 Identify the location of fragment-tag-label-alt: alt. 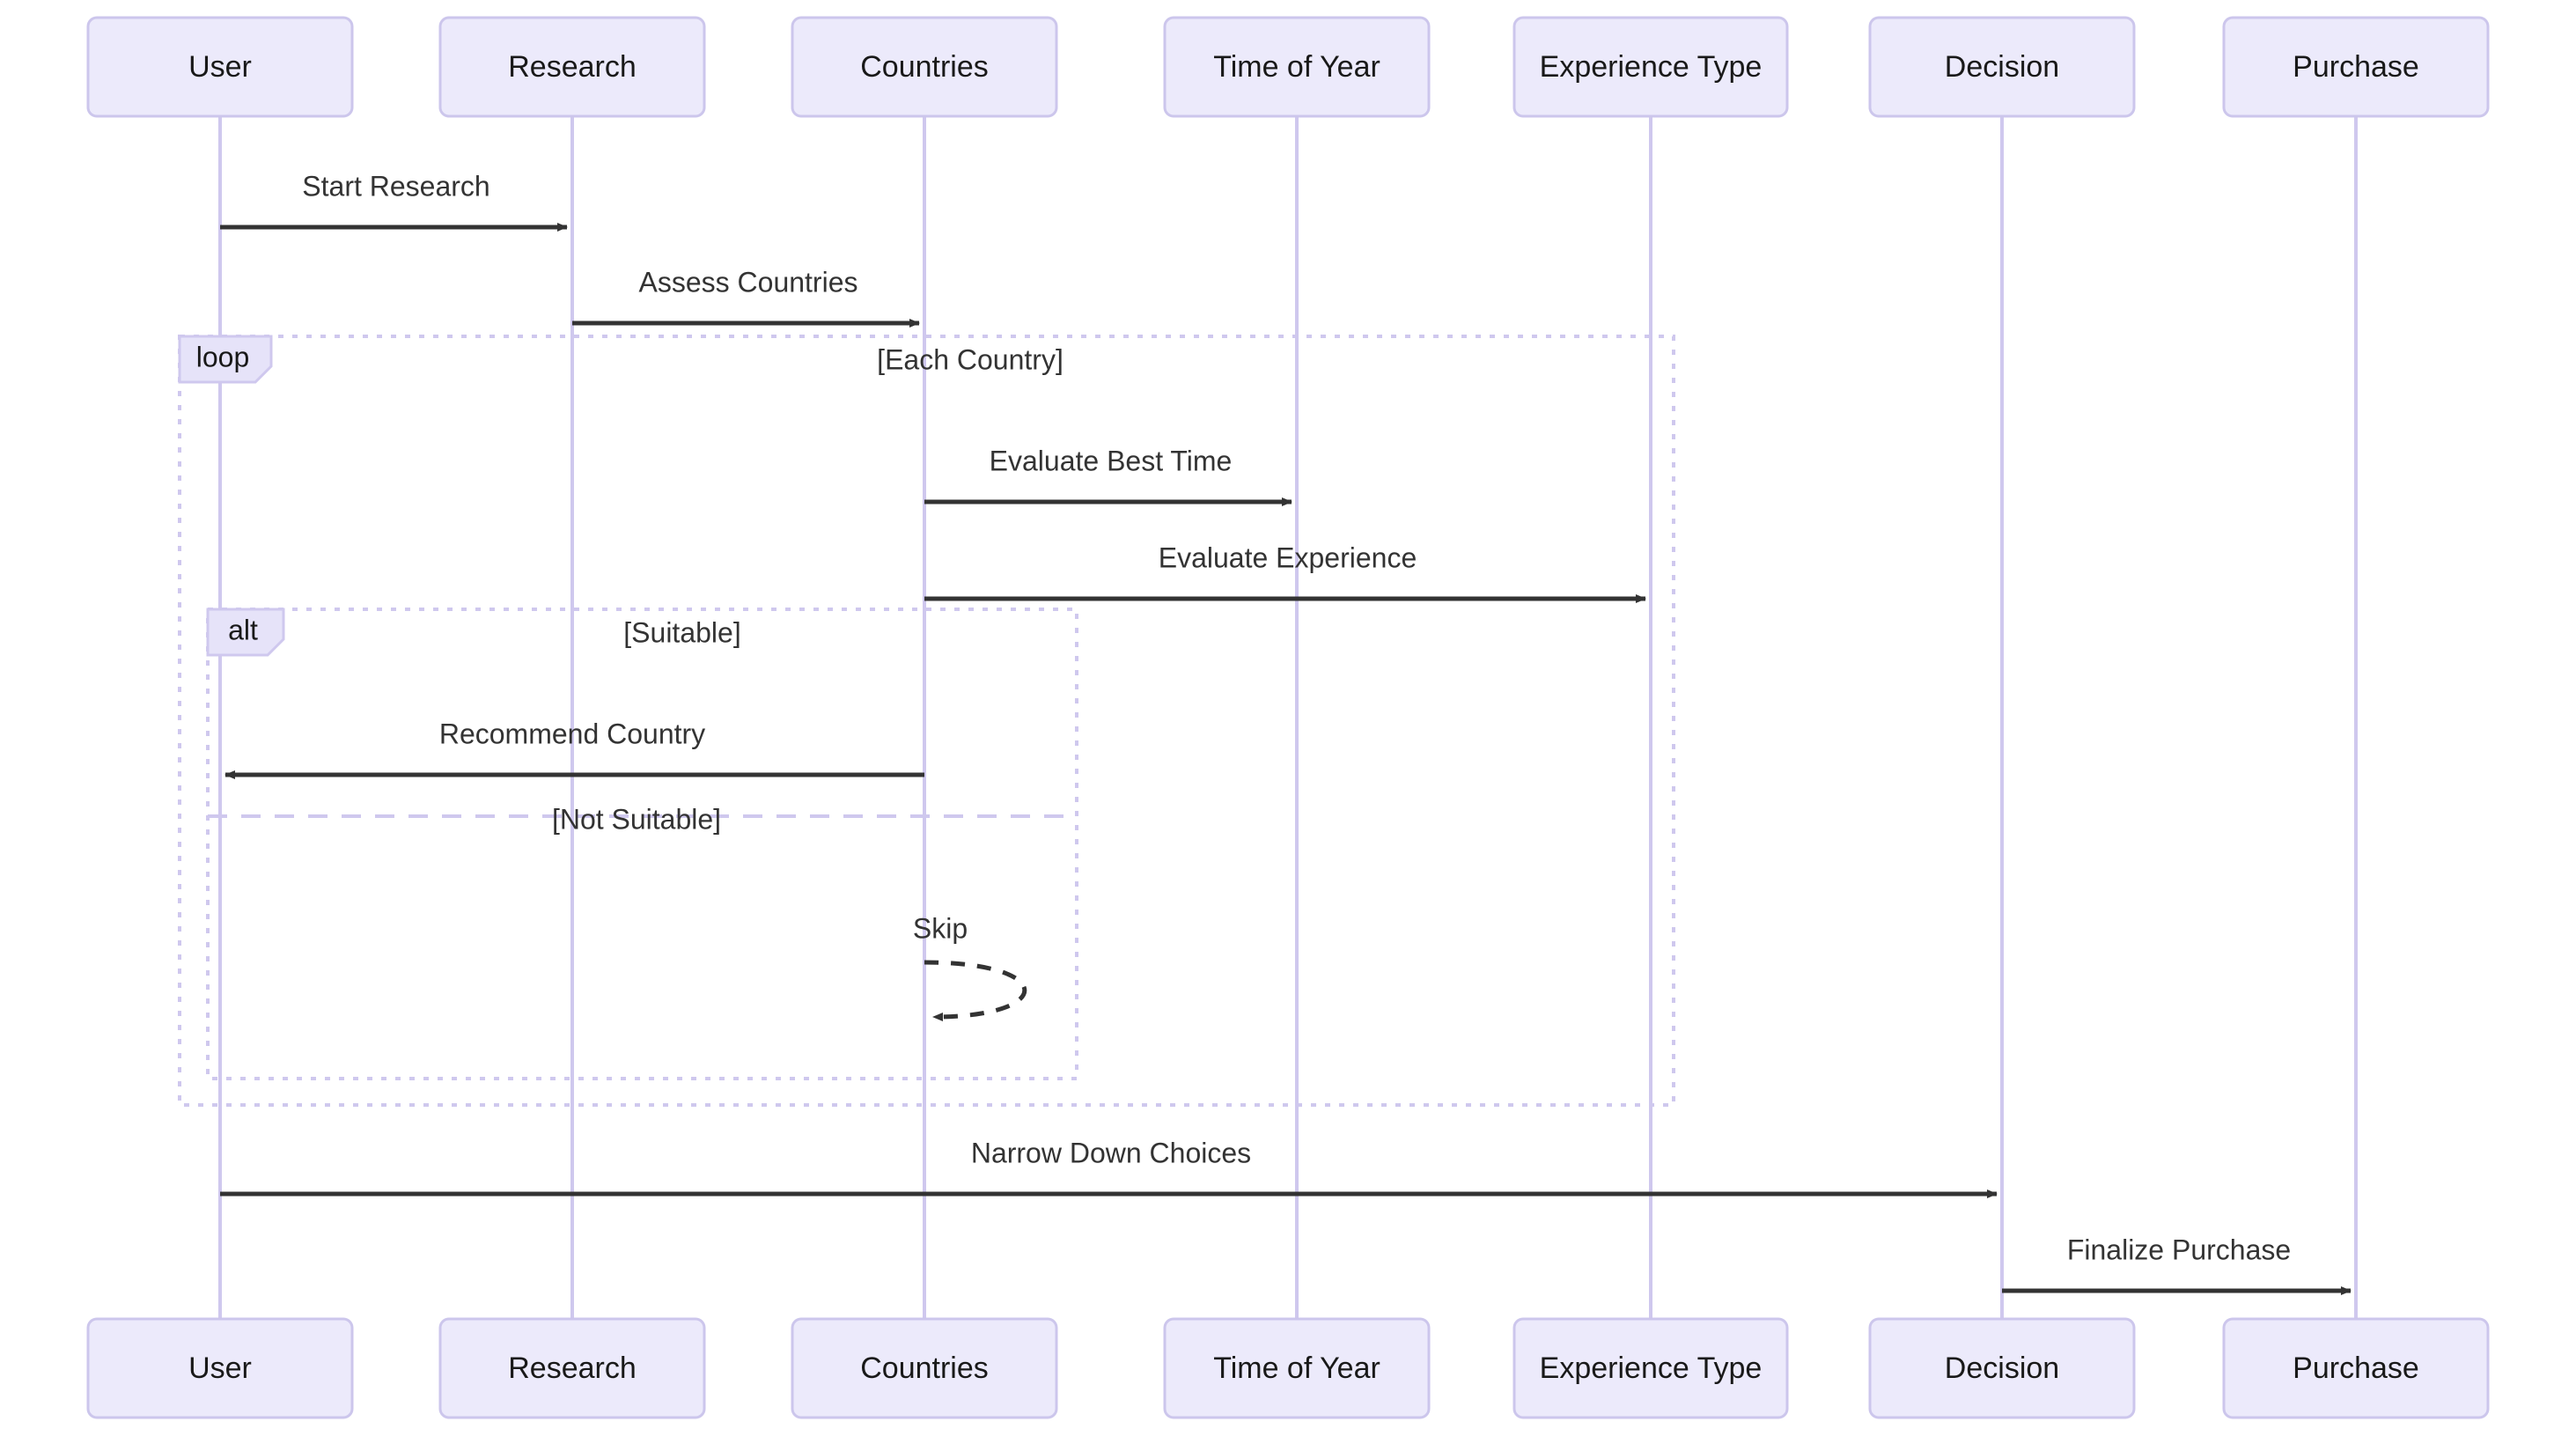
(243, 629).